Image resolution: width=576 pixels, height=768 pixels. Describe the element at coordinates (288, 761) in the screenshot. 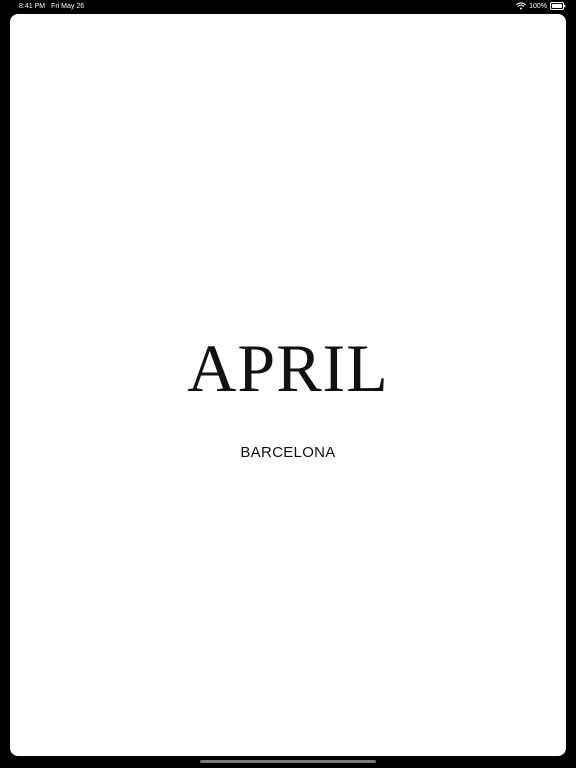

I see `home-indicator` at that location.